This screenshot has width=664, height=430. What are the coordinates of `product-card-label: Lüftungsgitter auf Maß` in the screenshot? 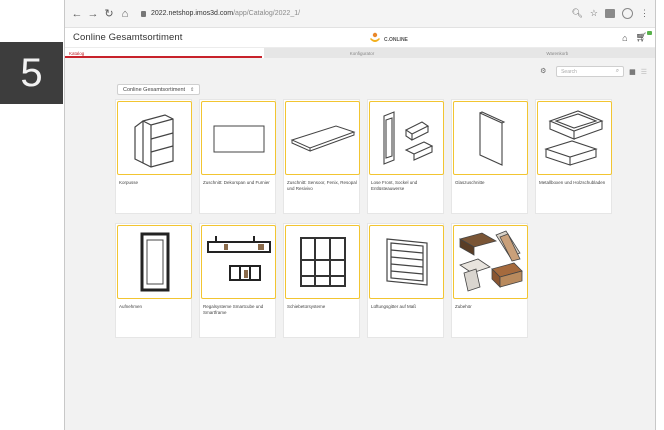 It's located at (407, 307).